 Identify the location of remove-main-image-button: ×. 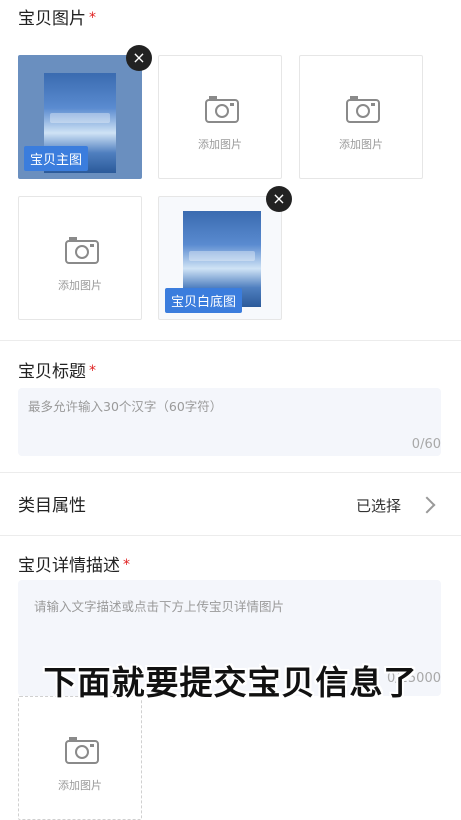
(139, 58).